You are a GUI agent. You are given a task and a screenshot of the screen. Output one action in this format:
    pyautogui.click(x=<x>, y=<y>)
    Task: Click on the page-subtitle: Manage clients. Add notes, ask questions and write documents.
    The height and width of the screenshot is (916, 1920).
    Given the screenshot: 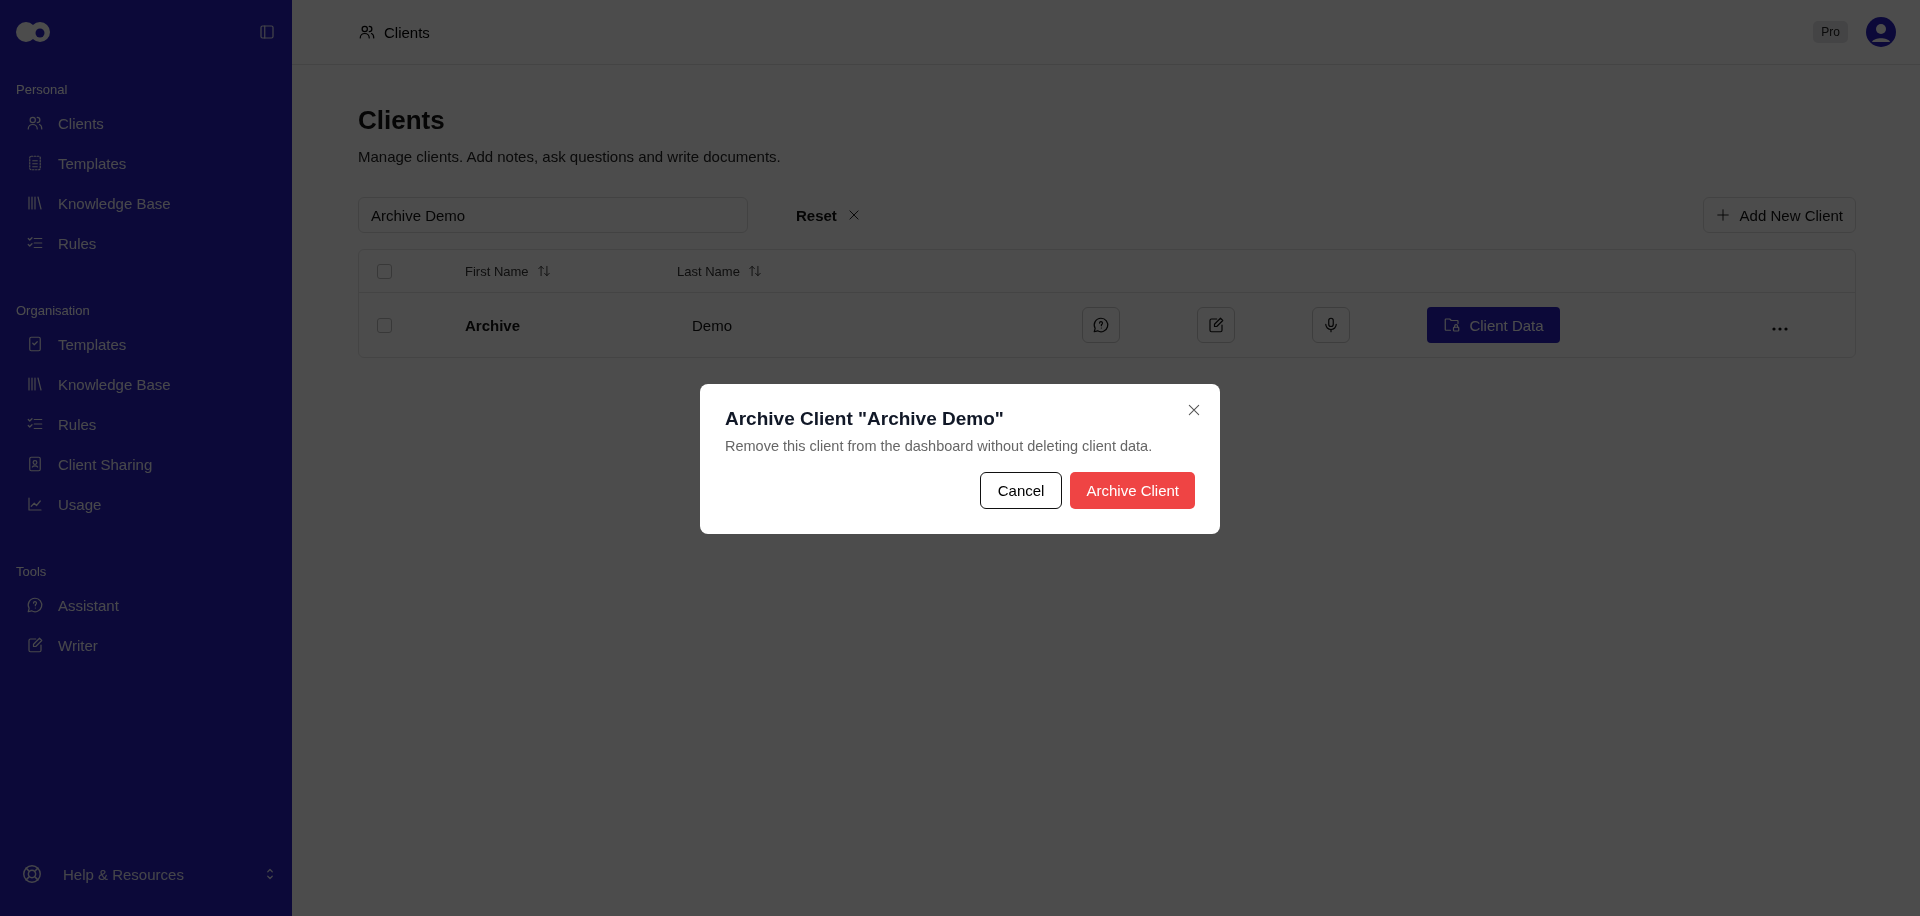 What is the action you would take?
    pyautogui.click(x=570, y=156)
    